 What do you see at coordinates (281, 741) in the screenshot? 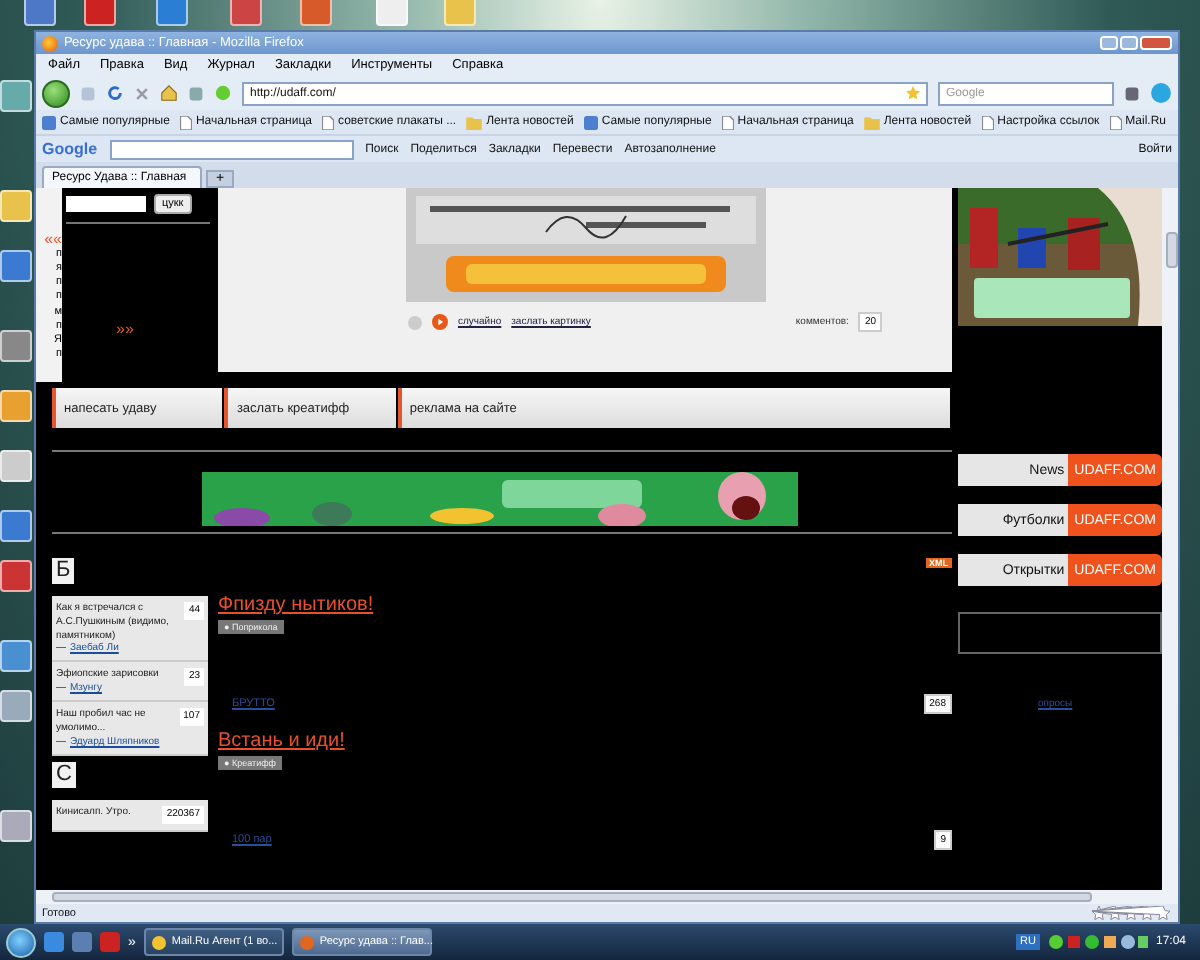
I see `article-title: Встань и иди!` at bounding box center [281, 741].